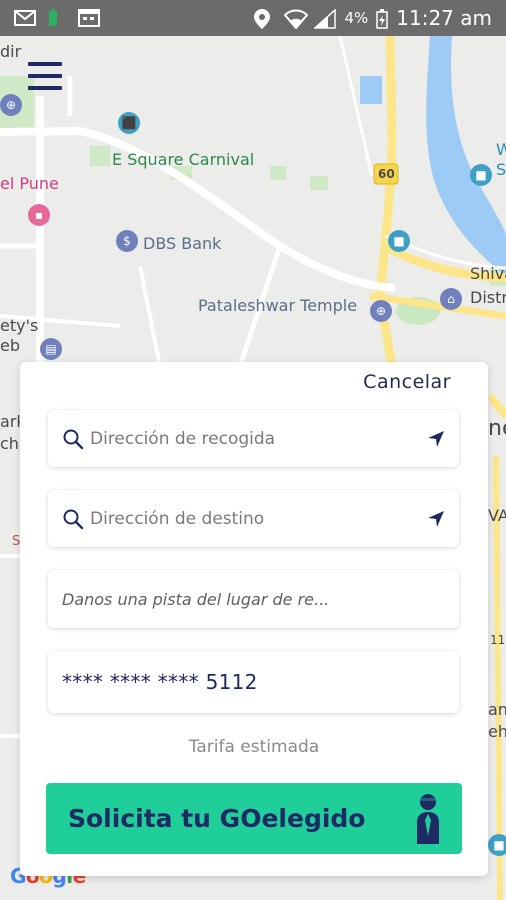 The image size is (506, 900). I want to click on request-ride-label: Solicita tu GOelegido, so click(217, 818).